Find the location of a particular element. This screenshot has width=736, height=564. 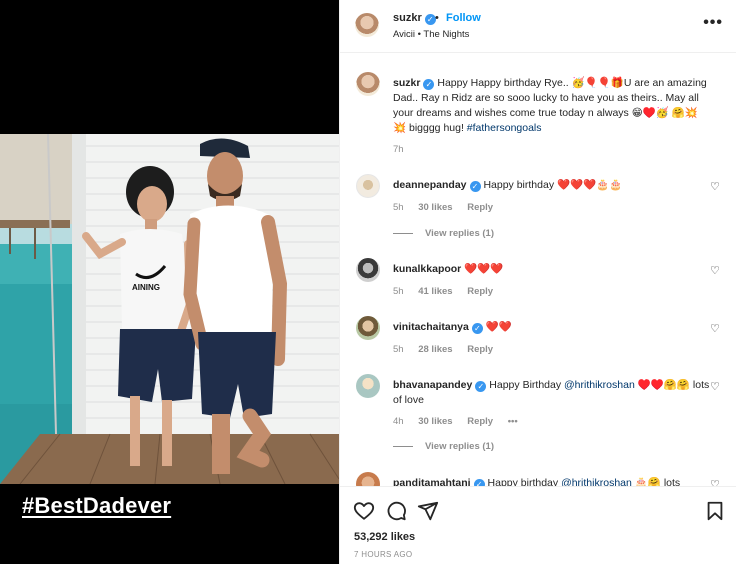

comment-body: deannepanday ✓ Happy birthday ❤️❤️❤️🎂🎂 is located at coordinates (553, 185).